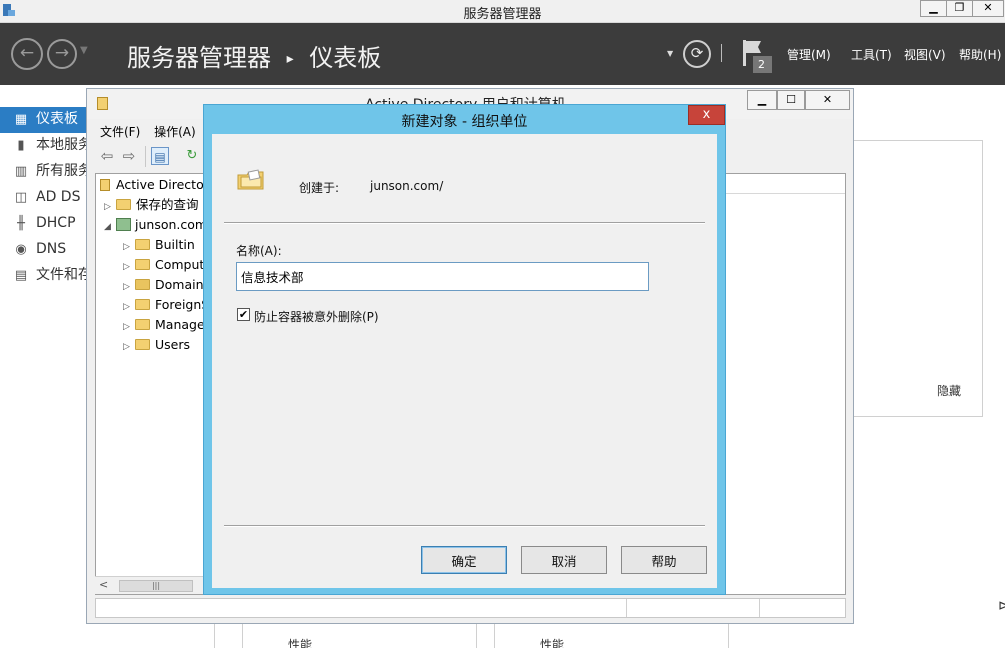 This screenshot has width=1005, height=648. I want to click on tree-item-managed-service-accounts: ▷ Managed Service Accounts, so click(164, 326).